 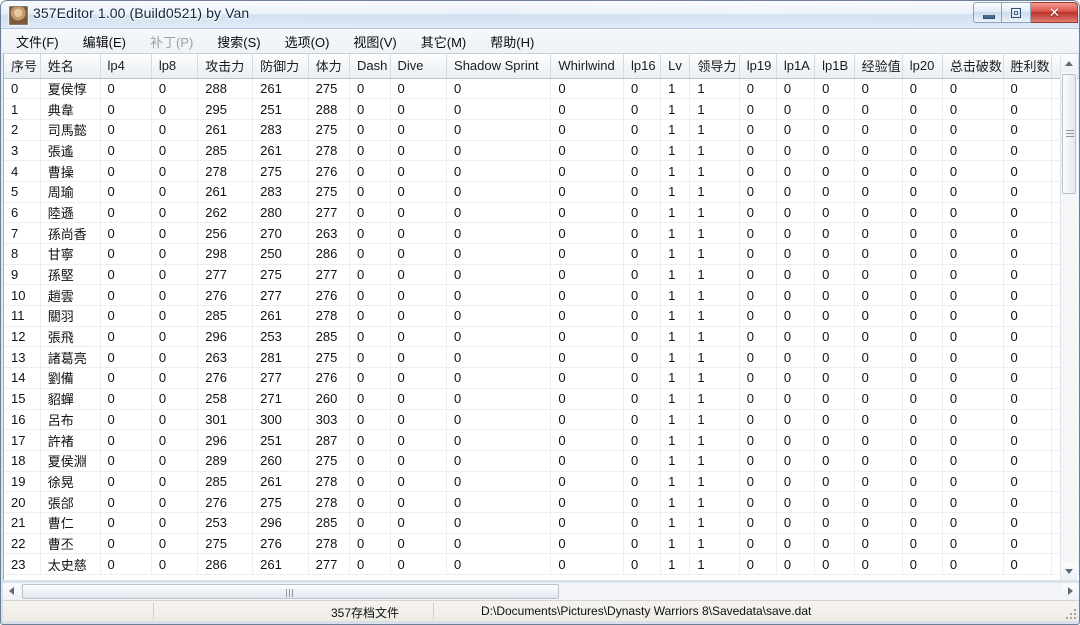 What do you see at coordinates (70, 378) in the screenshot?
I see `table-cell: 劉備` at bounding box center [70, 378].